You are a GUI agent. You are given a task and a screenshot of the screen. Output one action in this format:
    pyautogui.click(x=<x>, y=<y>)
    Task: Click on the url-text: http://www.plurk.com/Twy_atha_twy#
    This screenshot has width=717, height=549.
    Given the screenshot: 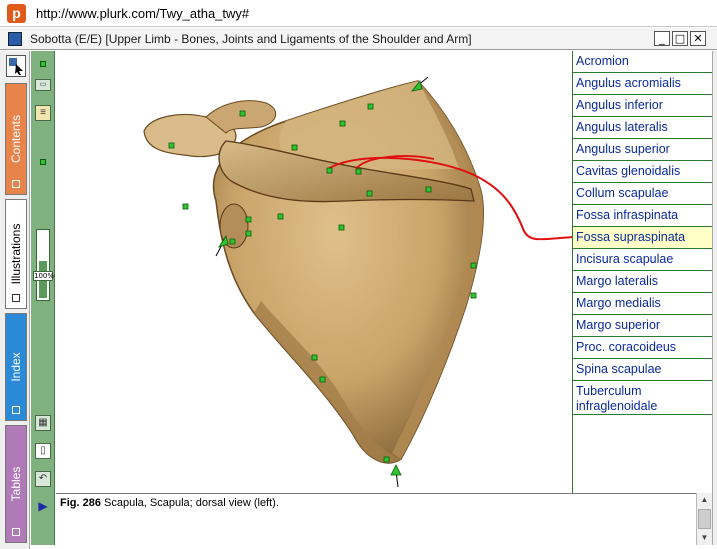 What is the action you would take?
    pyautogui.click(x=142, y=13)
    